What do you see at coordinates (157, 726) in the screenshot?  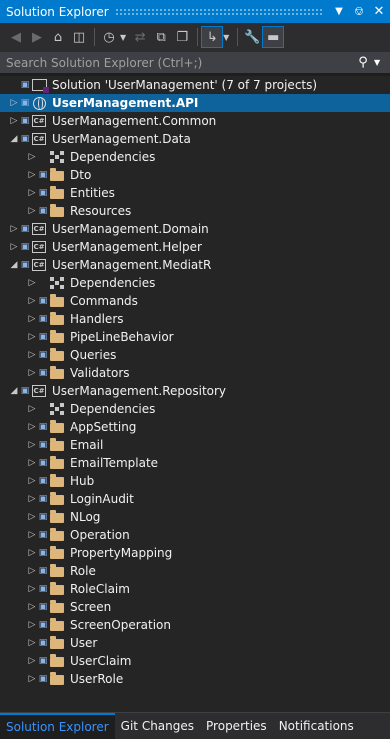 I see `tab-git-changes: Git Changes` at bounding box center [157, 726].